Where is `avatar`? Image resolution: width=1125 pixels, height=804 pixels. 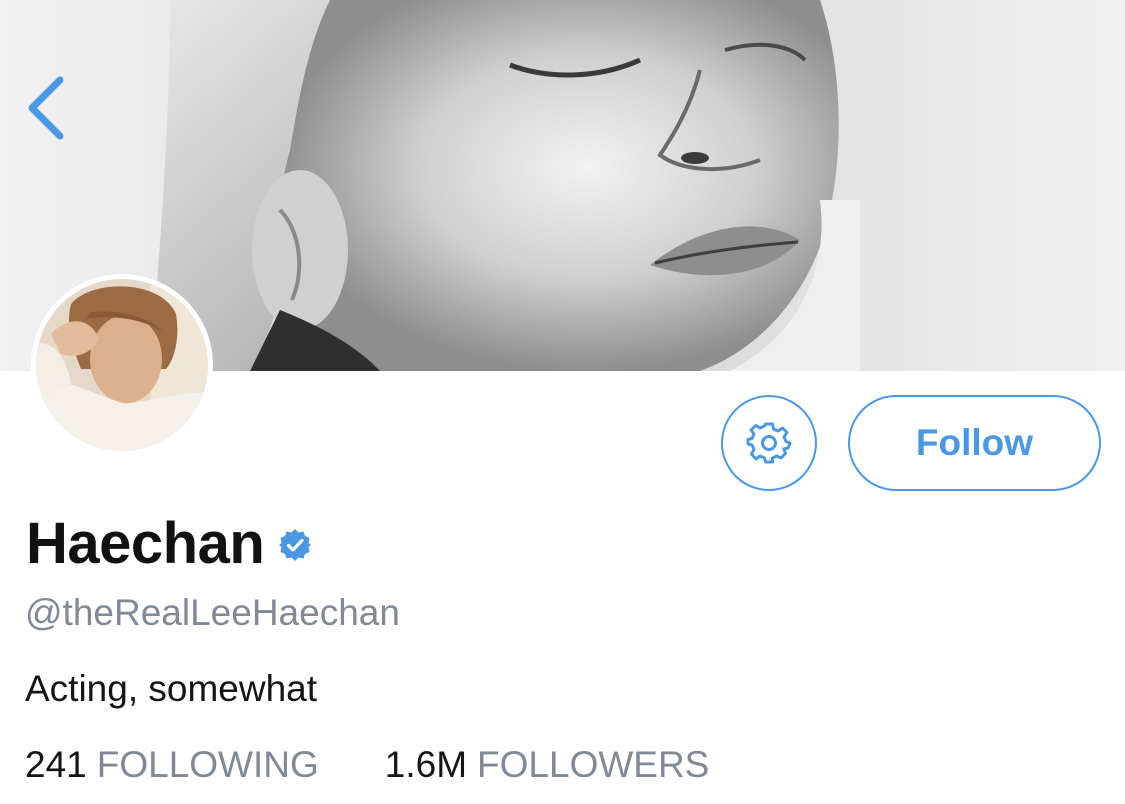 avatar is located at coordinates (122, 365).